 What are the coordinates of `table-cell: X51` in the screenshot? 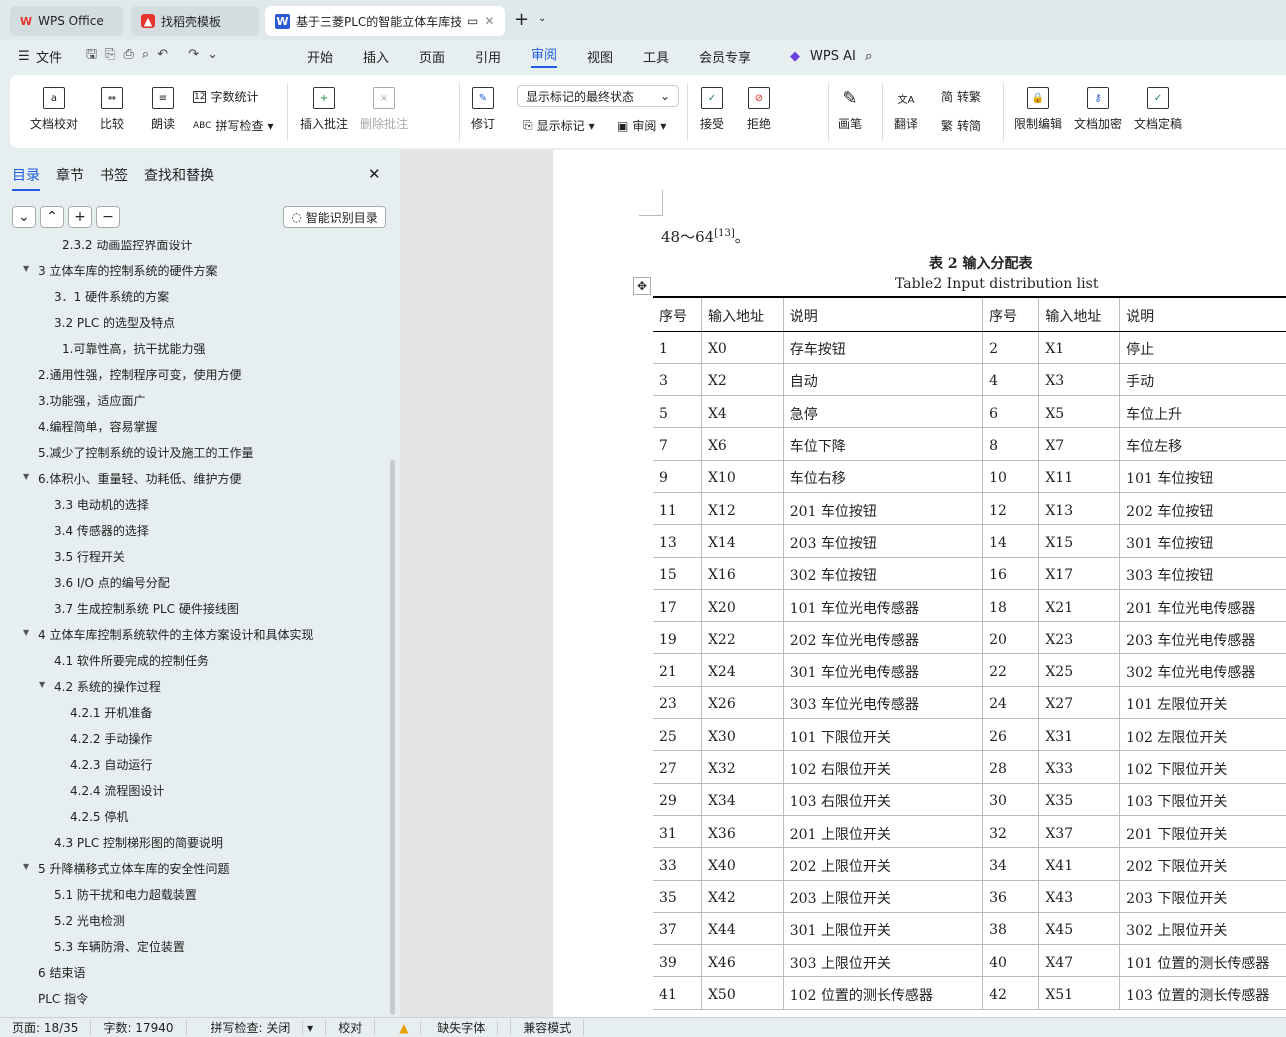 It's located at (1079, 993).